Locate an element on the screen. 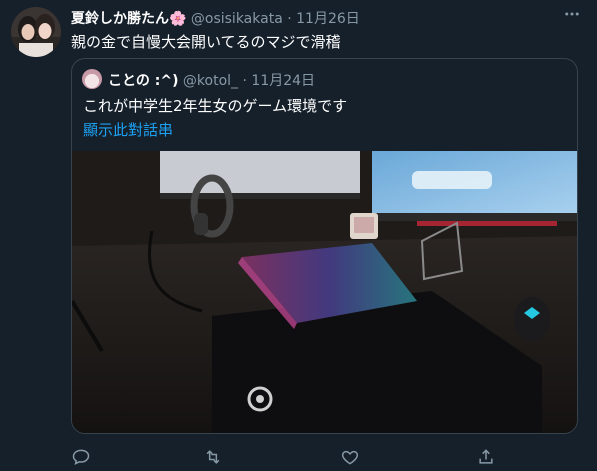  avatar-photo is located at coordinates (36, 32).